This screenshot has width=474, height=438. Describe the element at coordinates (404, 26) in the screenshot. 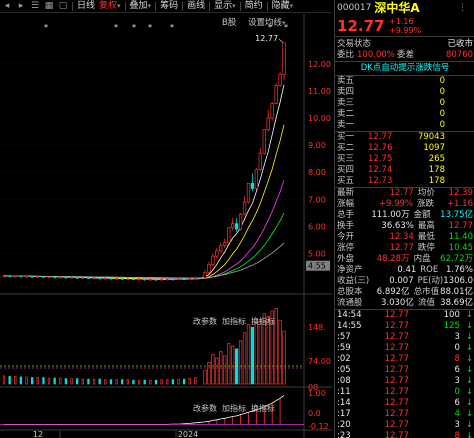

I see `price-block: 12.77 +1.16 +9.99%` at that location.